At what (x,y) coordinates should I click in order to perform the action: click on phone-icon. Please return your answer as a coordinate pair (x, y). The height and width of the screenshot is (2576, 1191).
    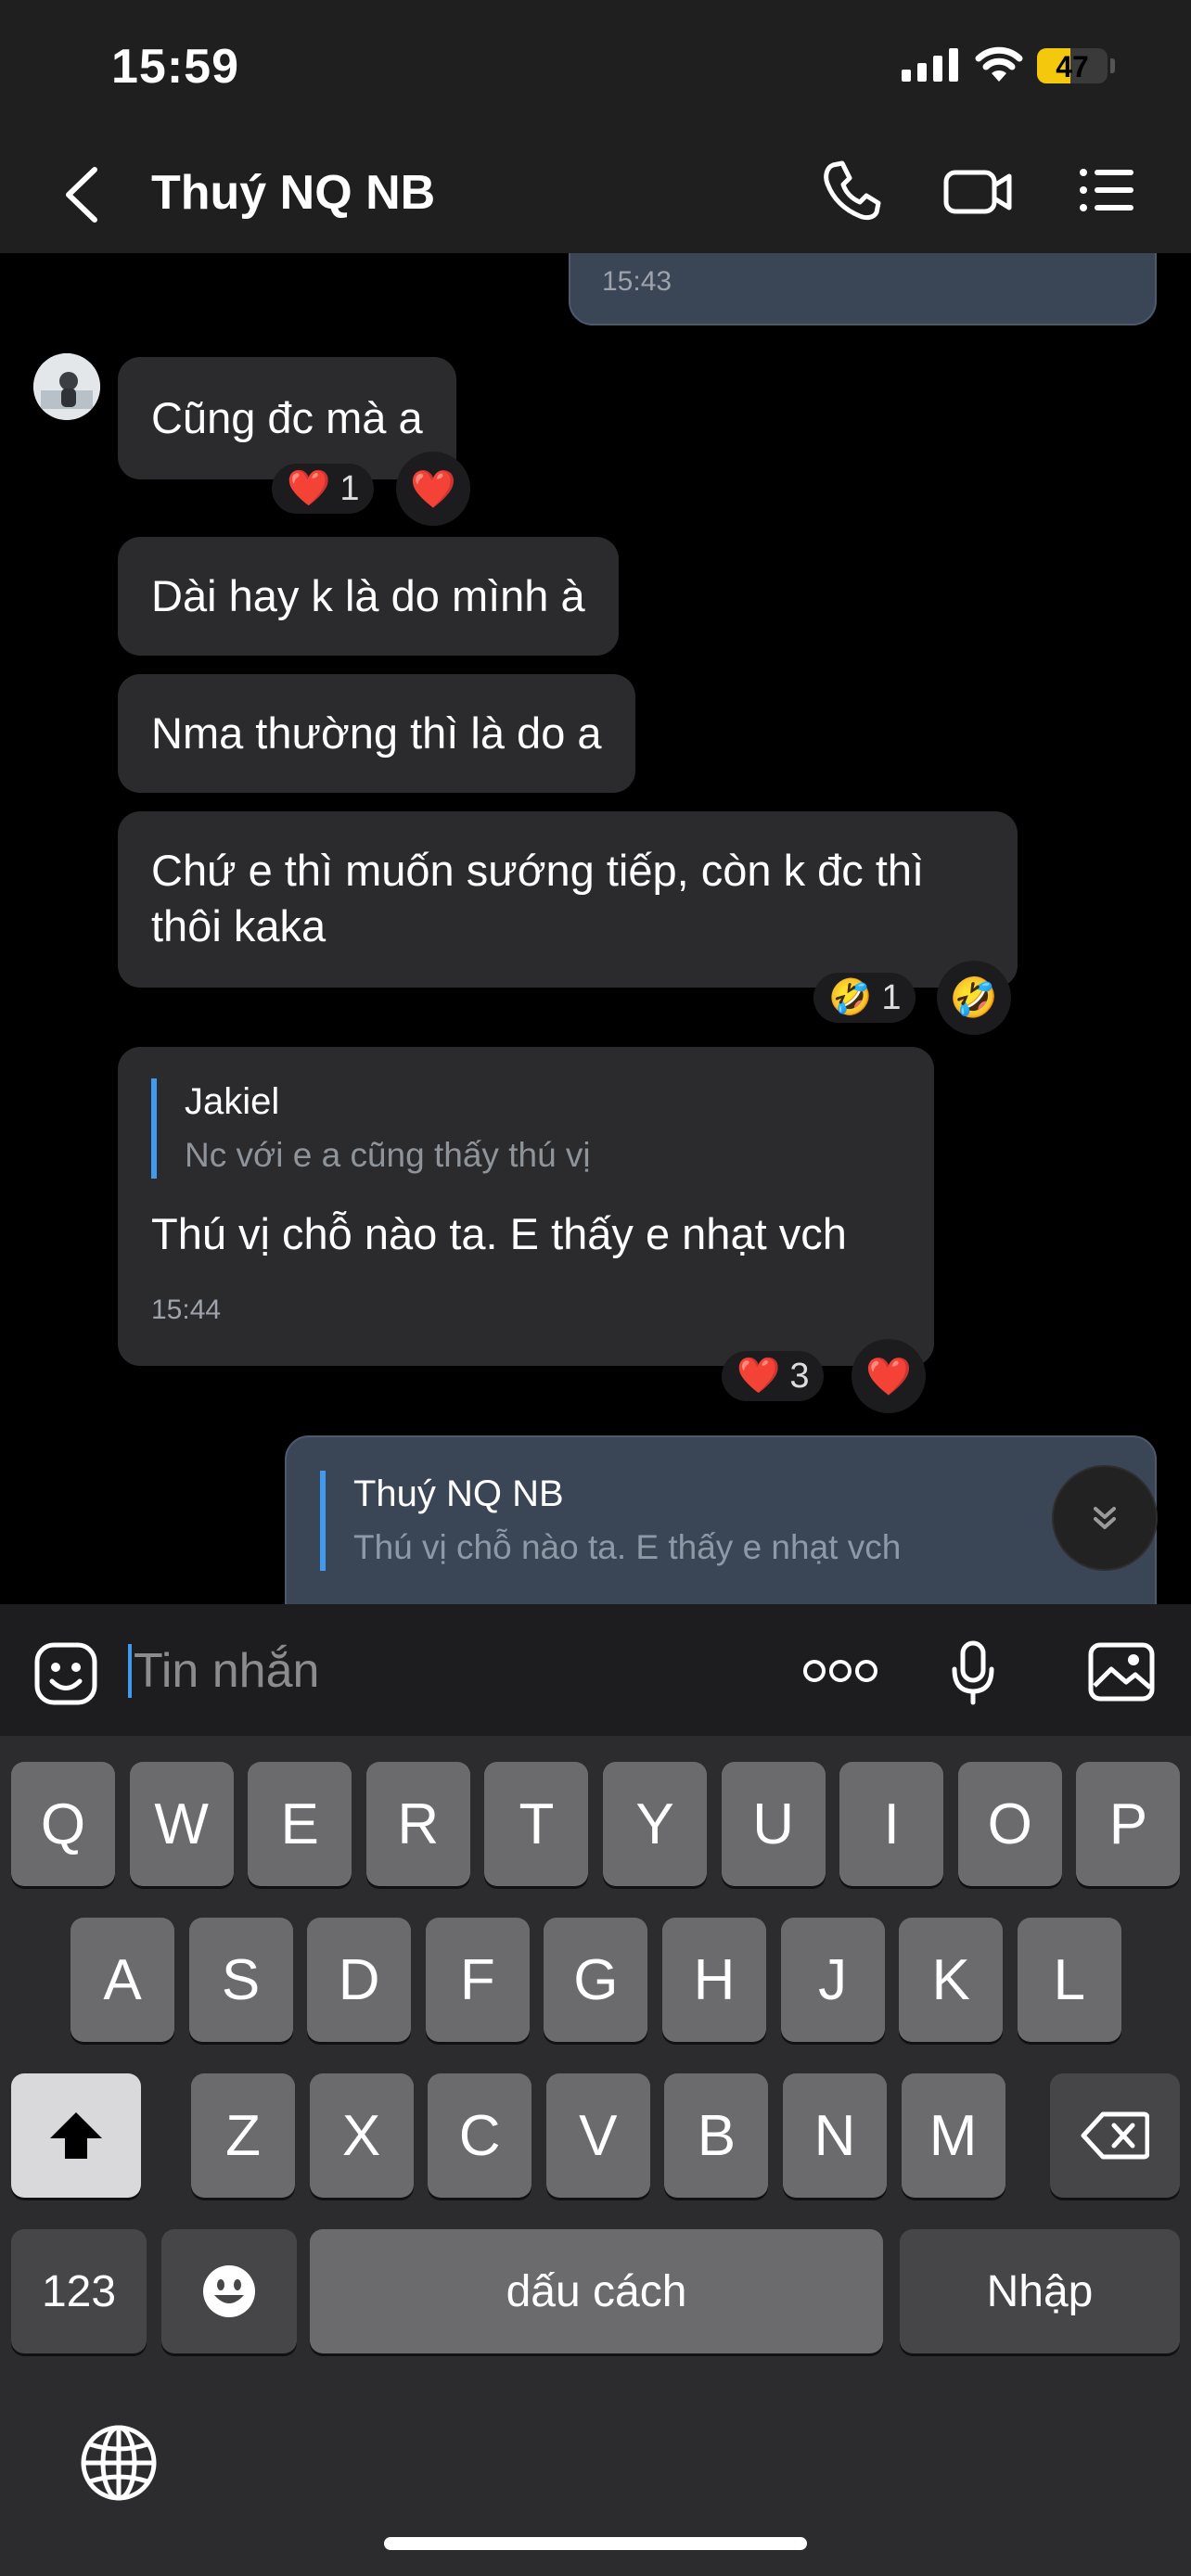
    Looking at the image, I should click on (850, 191).